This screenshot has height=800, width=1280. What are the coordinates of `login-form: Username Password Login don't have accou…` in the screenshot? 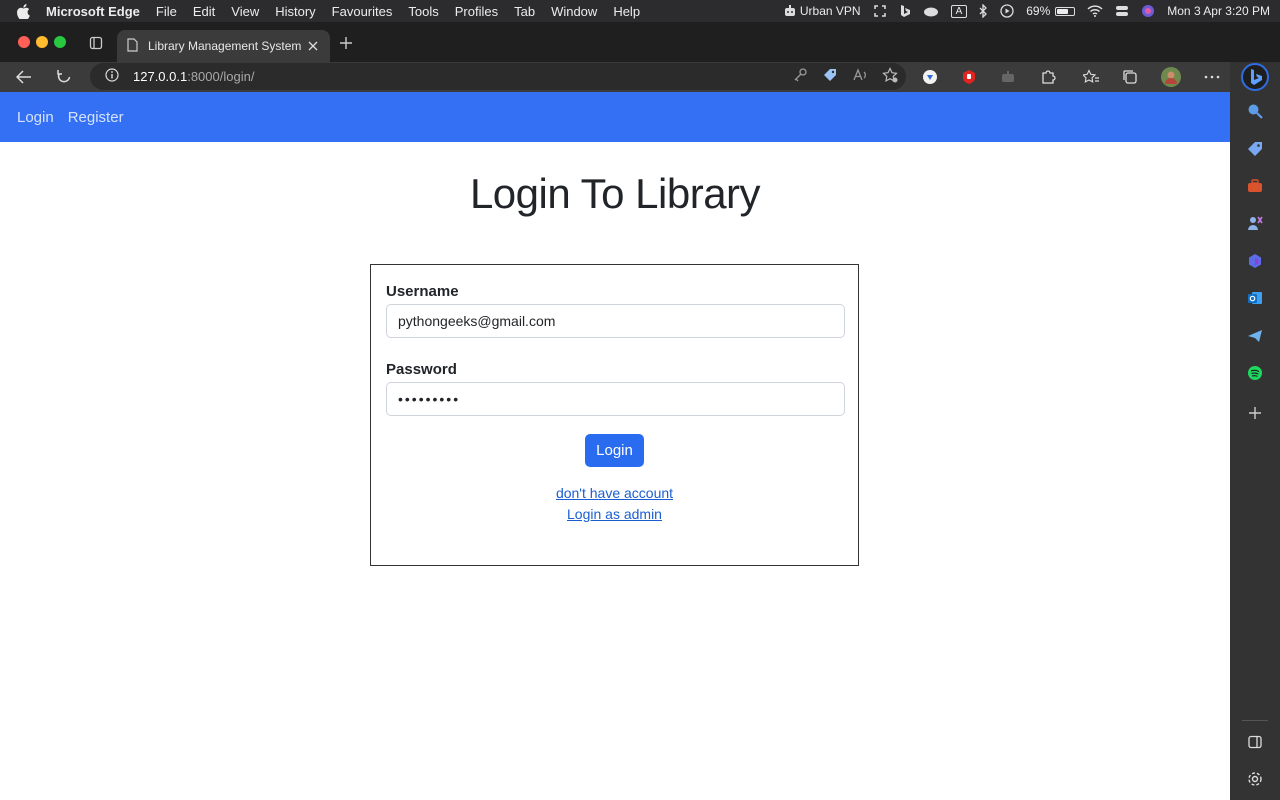 It's located at (614, 415).